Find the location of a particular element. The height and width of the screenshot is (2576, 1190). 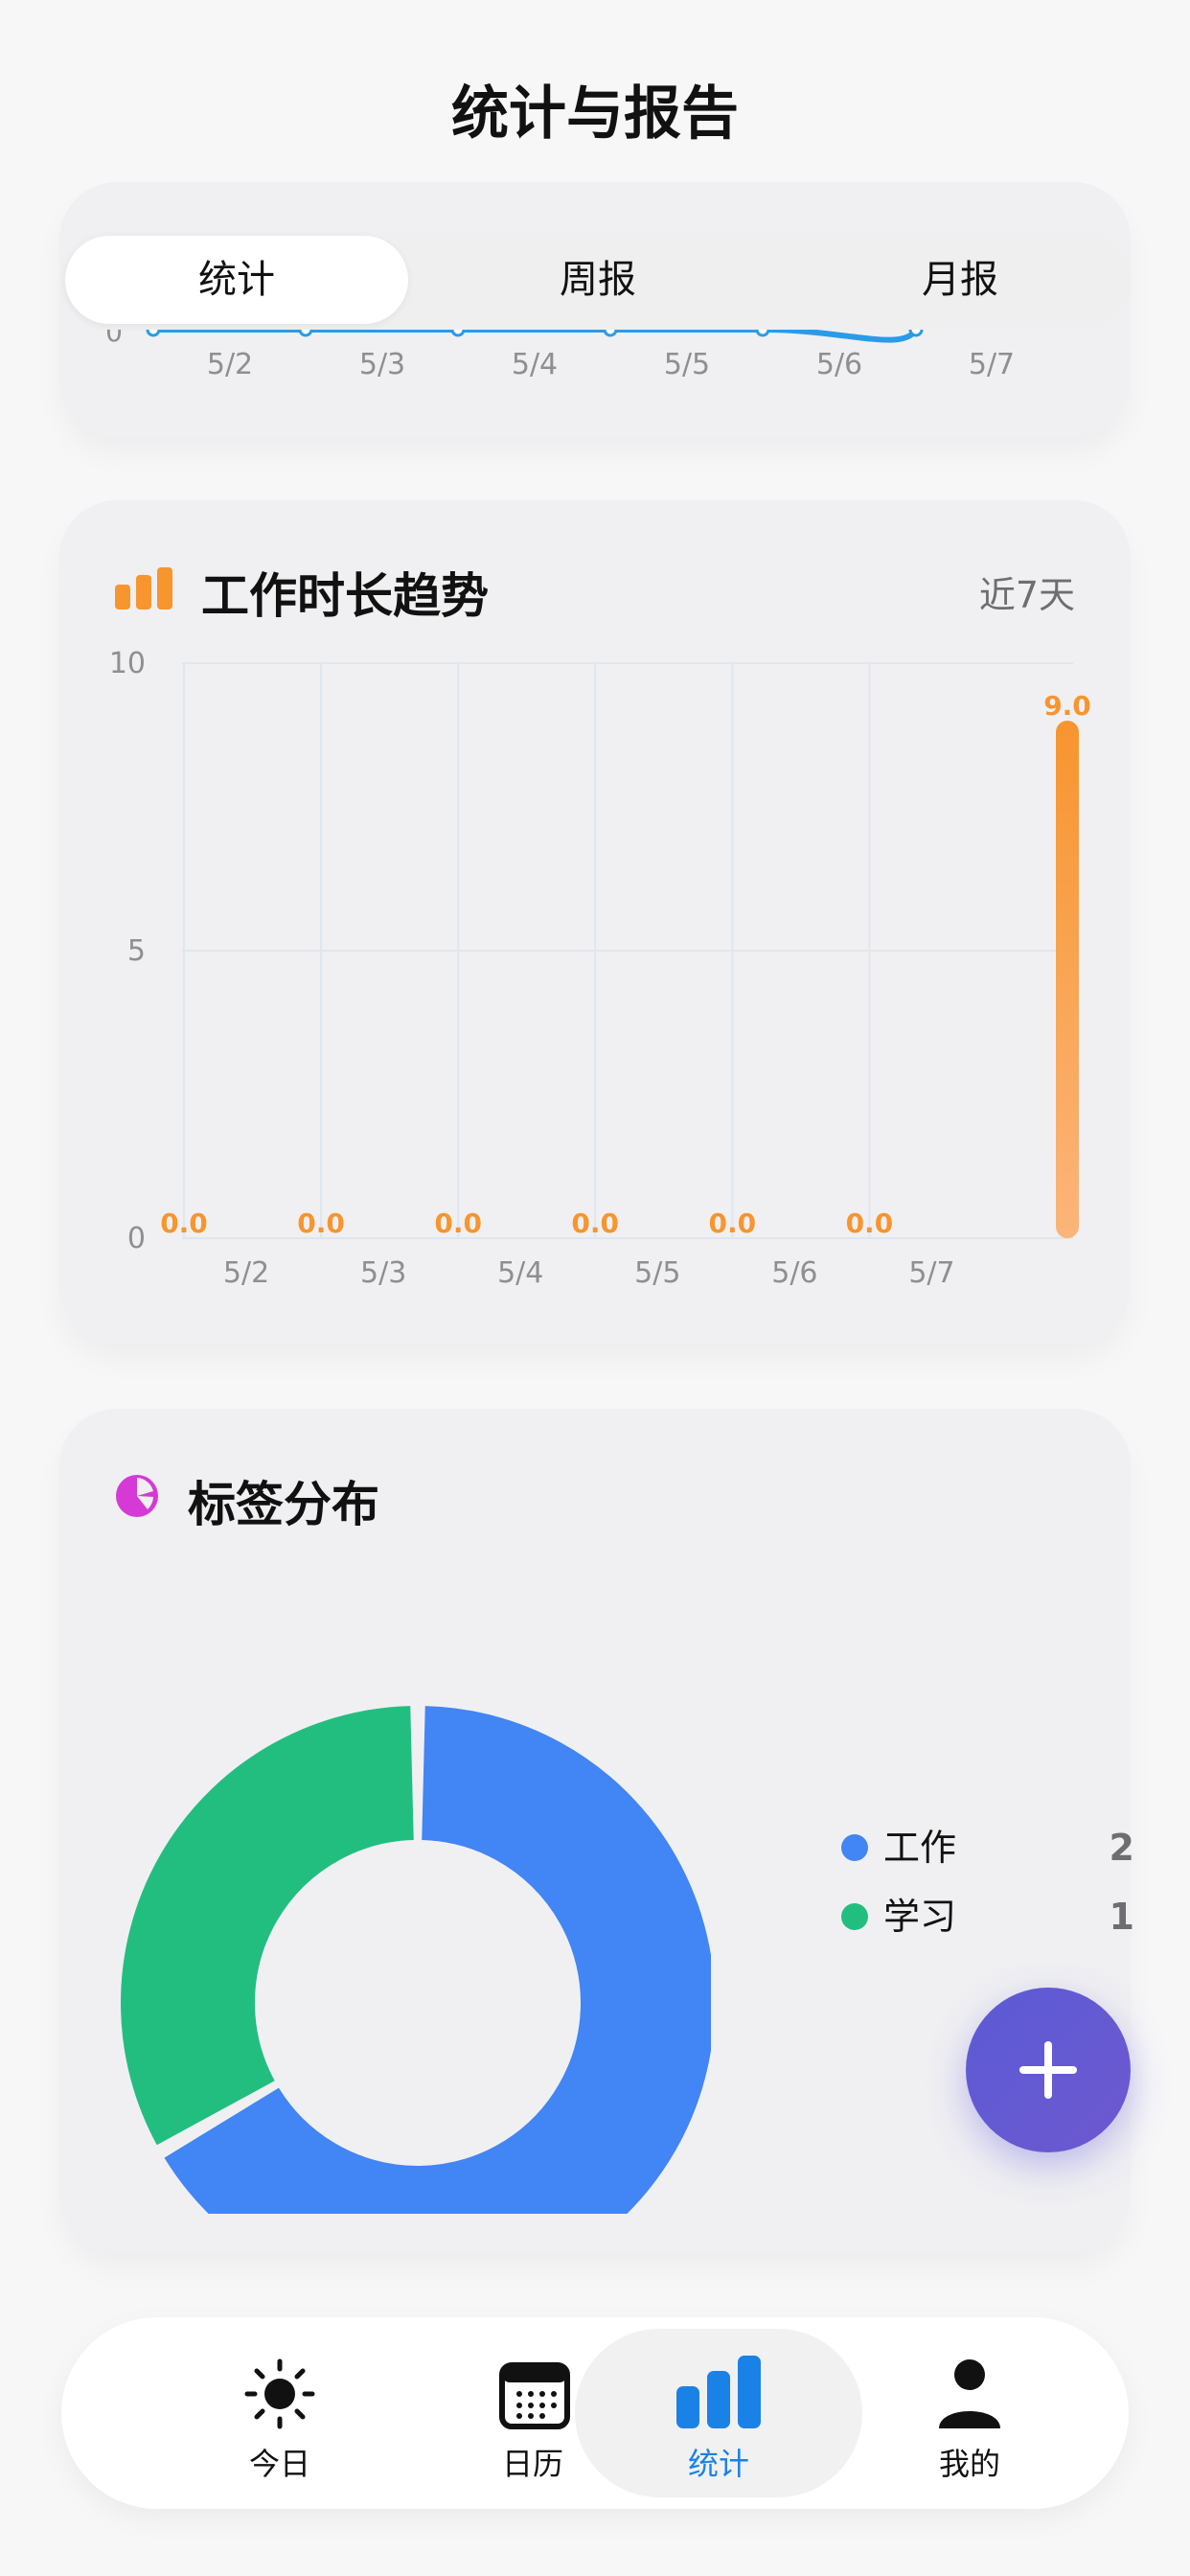

tag-donut-chart is located at coordinates (416, 1960).